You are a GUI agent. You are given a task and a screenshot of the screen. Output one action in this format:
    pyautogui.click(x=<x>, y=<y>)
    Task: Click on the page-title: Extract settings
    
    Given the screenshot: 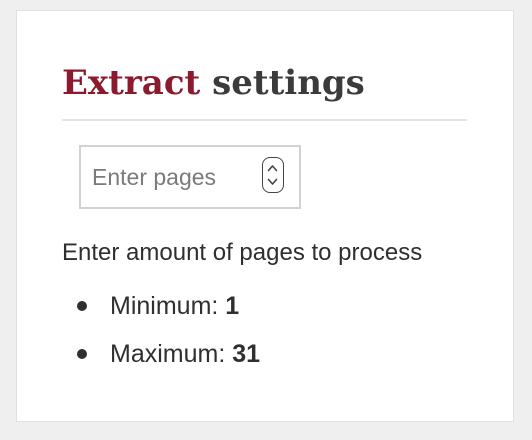 What is the action you would take?
    pyautogui.click(x=213, y=83)
    